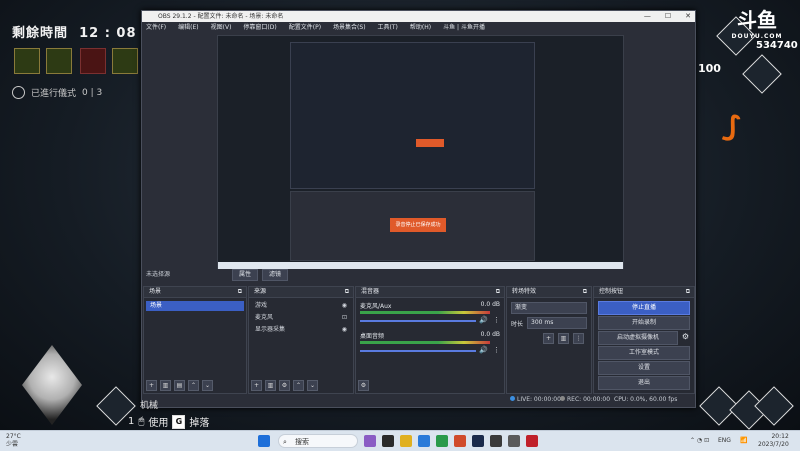  Describe the element at coordinates (406, 441) in the screenshot. I see `file-explorer-icon` at that location.